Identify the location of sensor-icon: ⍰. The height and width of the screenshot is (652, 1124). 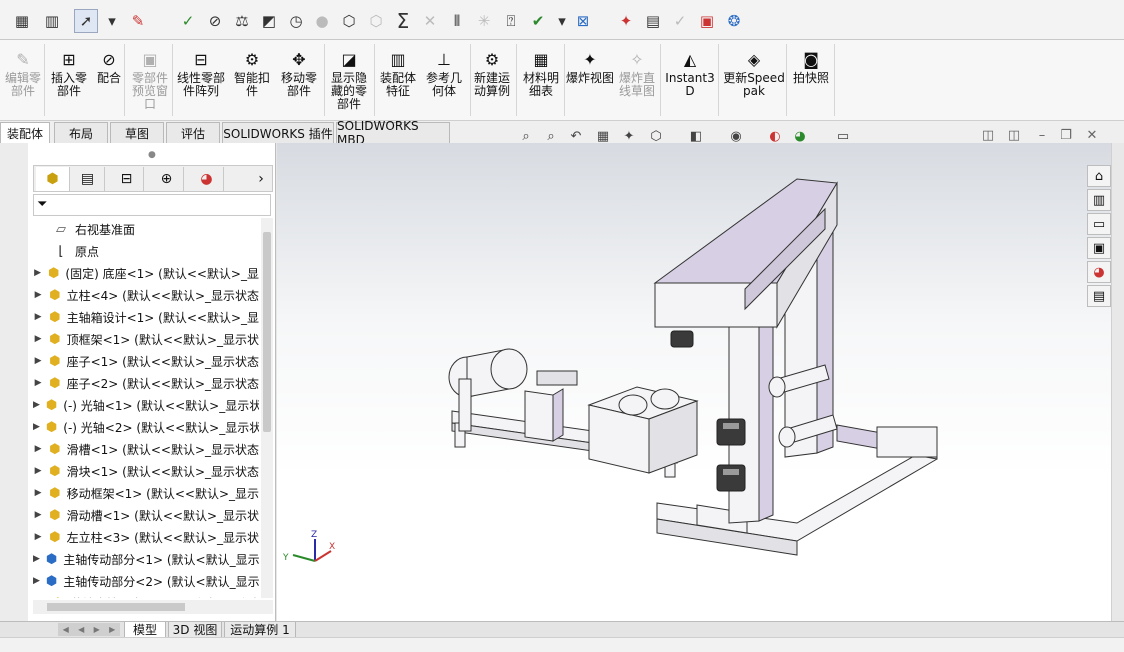
(511, 21).